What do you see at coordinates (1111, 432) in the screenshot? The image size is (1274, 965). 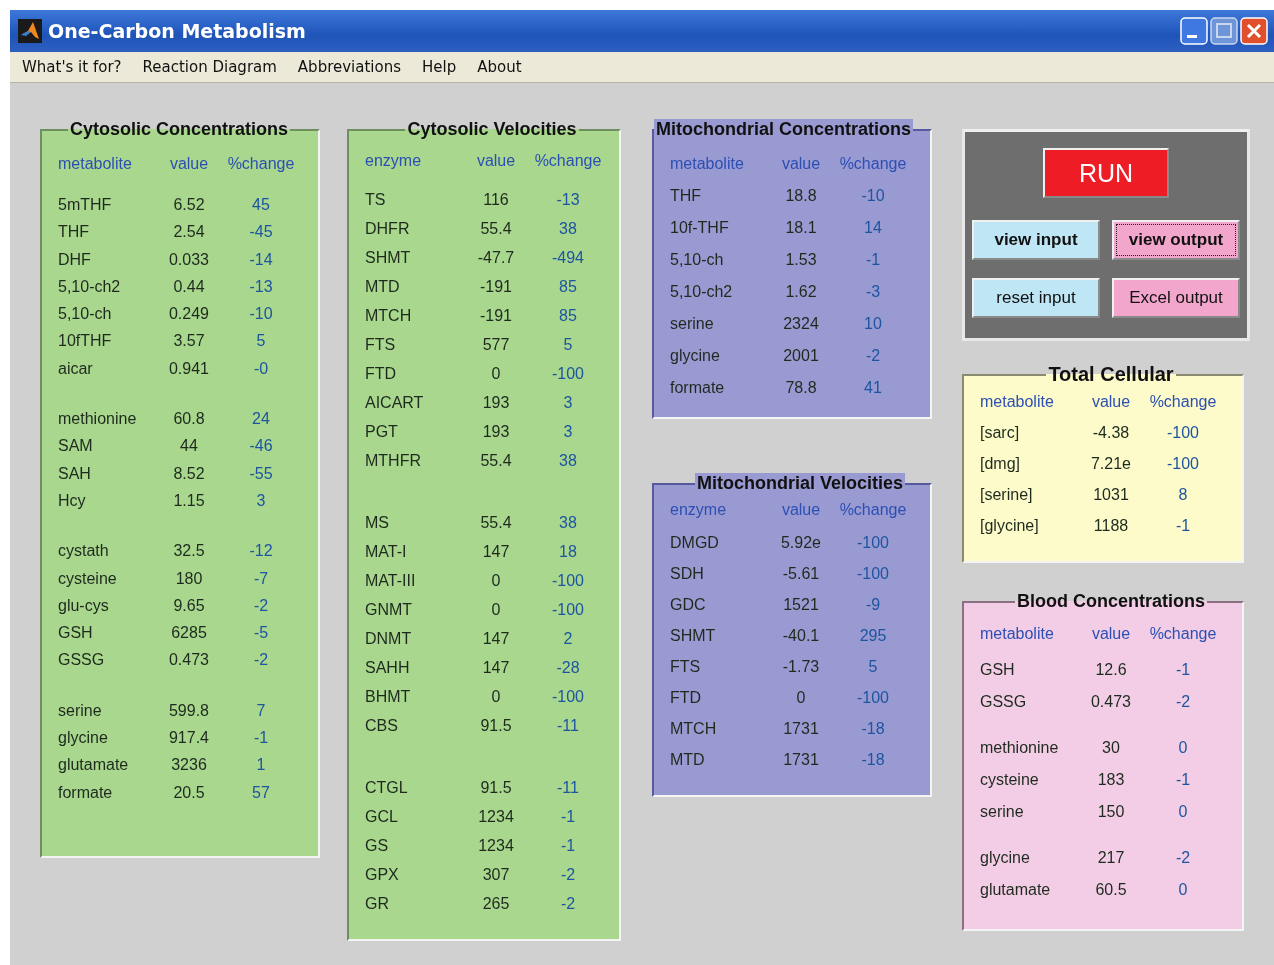 I see `table-cell-text: -4.38` at bounding box center [1111, 432].